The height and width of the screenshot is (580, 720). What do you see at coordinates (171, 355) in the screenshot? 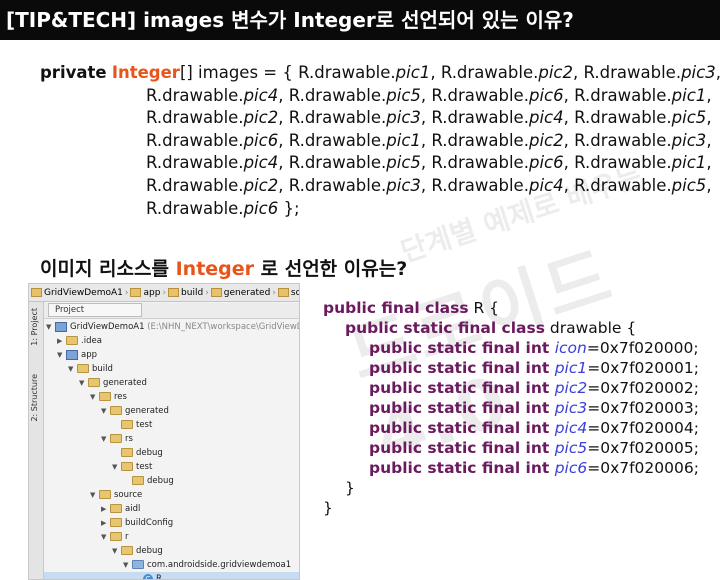
I see `tree-item: ▼ app` at bounding box center [171, 355].